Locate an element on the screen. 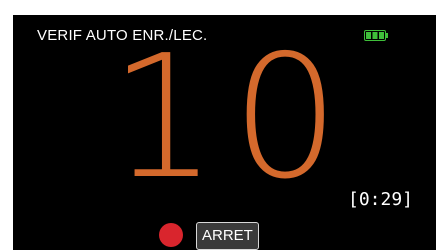 This screenshot has height=250, width=436. stop-button: ARRET is located at coordinates (227, 236).